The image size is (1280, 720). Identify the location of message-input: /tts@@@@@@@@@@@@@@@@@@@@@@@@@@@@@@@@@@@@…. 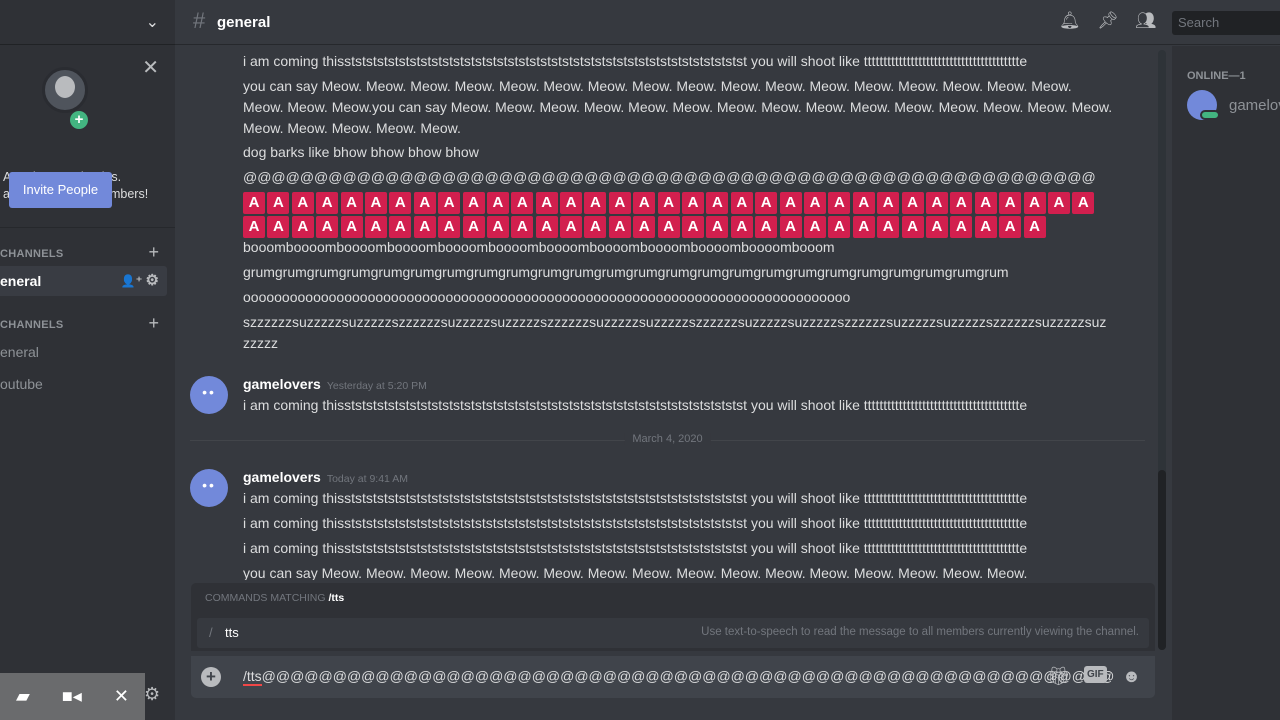
(679, 677).